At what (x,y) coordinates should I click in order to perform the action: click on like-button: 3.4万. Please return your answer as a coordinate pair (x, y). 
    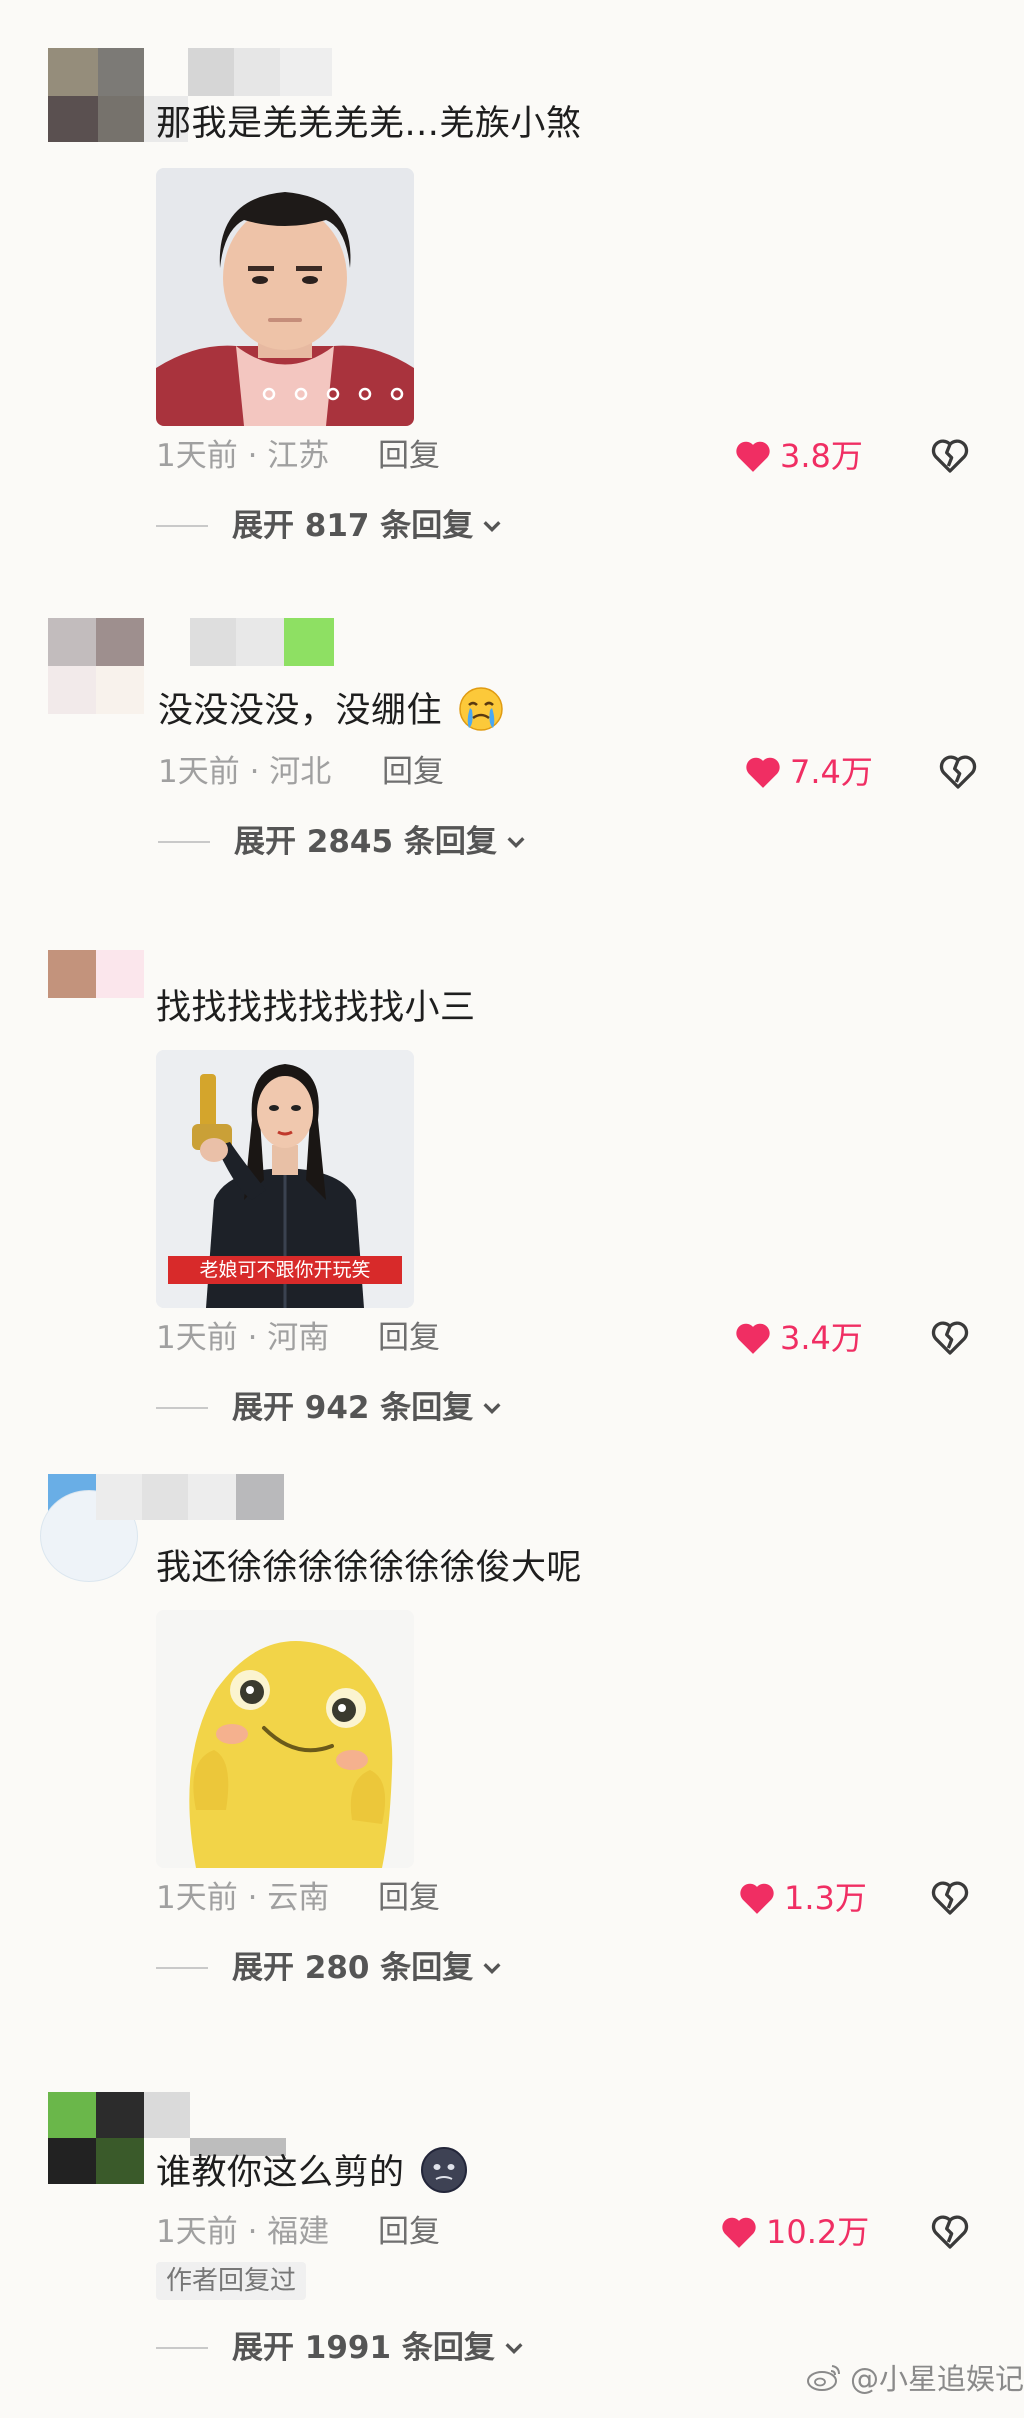
    Looking at the image, I should click on (798, 1338).